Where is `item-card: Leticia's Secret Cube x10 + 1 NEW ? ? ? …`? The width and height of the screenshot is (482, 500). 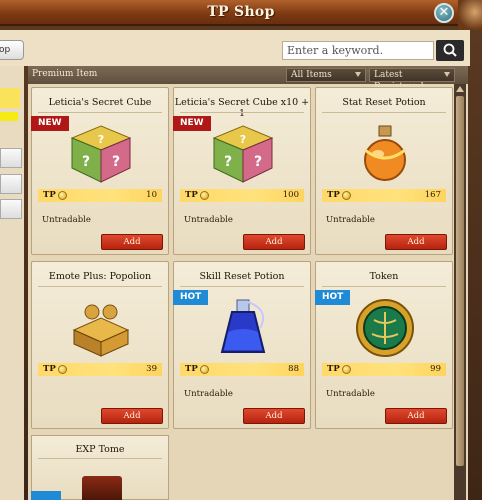
item-card: Leticia's Secret Cube x10 + 1 NEW ? ? ? … is located at coordinates (242, 171).